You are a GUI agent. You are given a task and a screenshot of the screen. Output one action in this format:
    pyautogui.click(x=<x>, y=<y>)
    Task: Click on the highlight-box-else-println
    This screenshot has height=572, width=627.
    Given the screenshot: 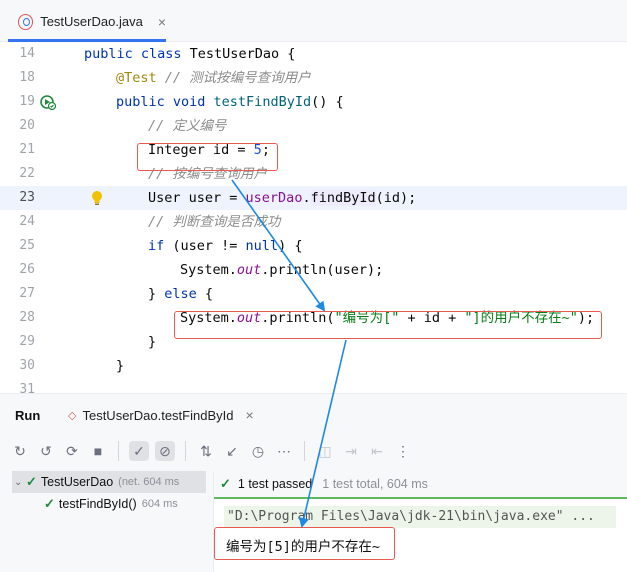 What is the action you would take?
    pyautogui.click(x=388, y=325)
    